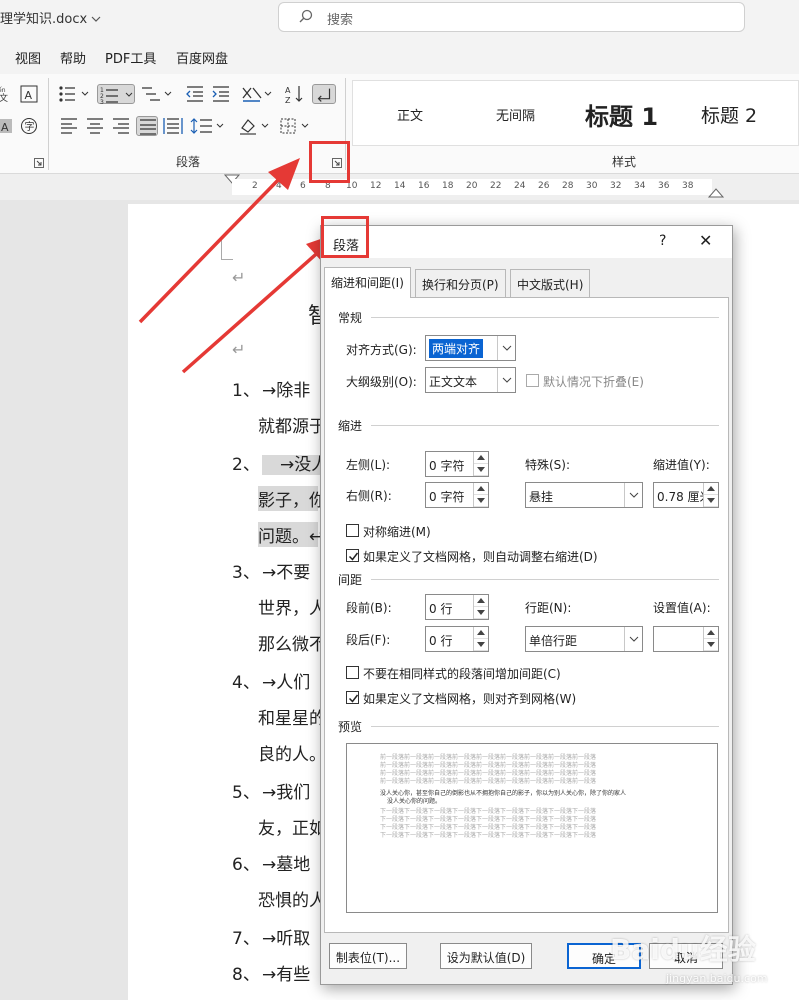 The width and height of the screenshot is (799, 1000). I want to click on section-general: 常规, so click(350, 318).